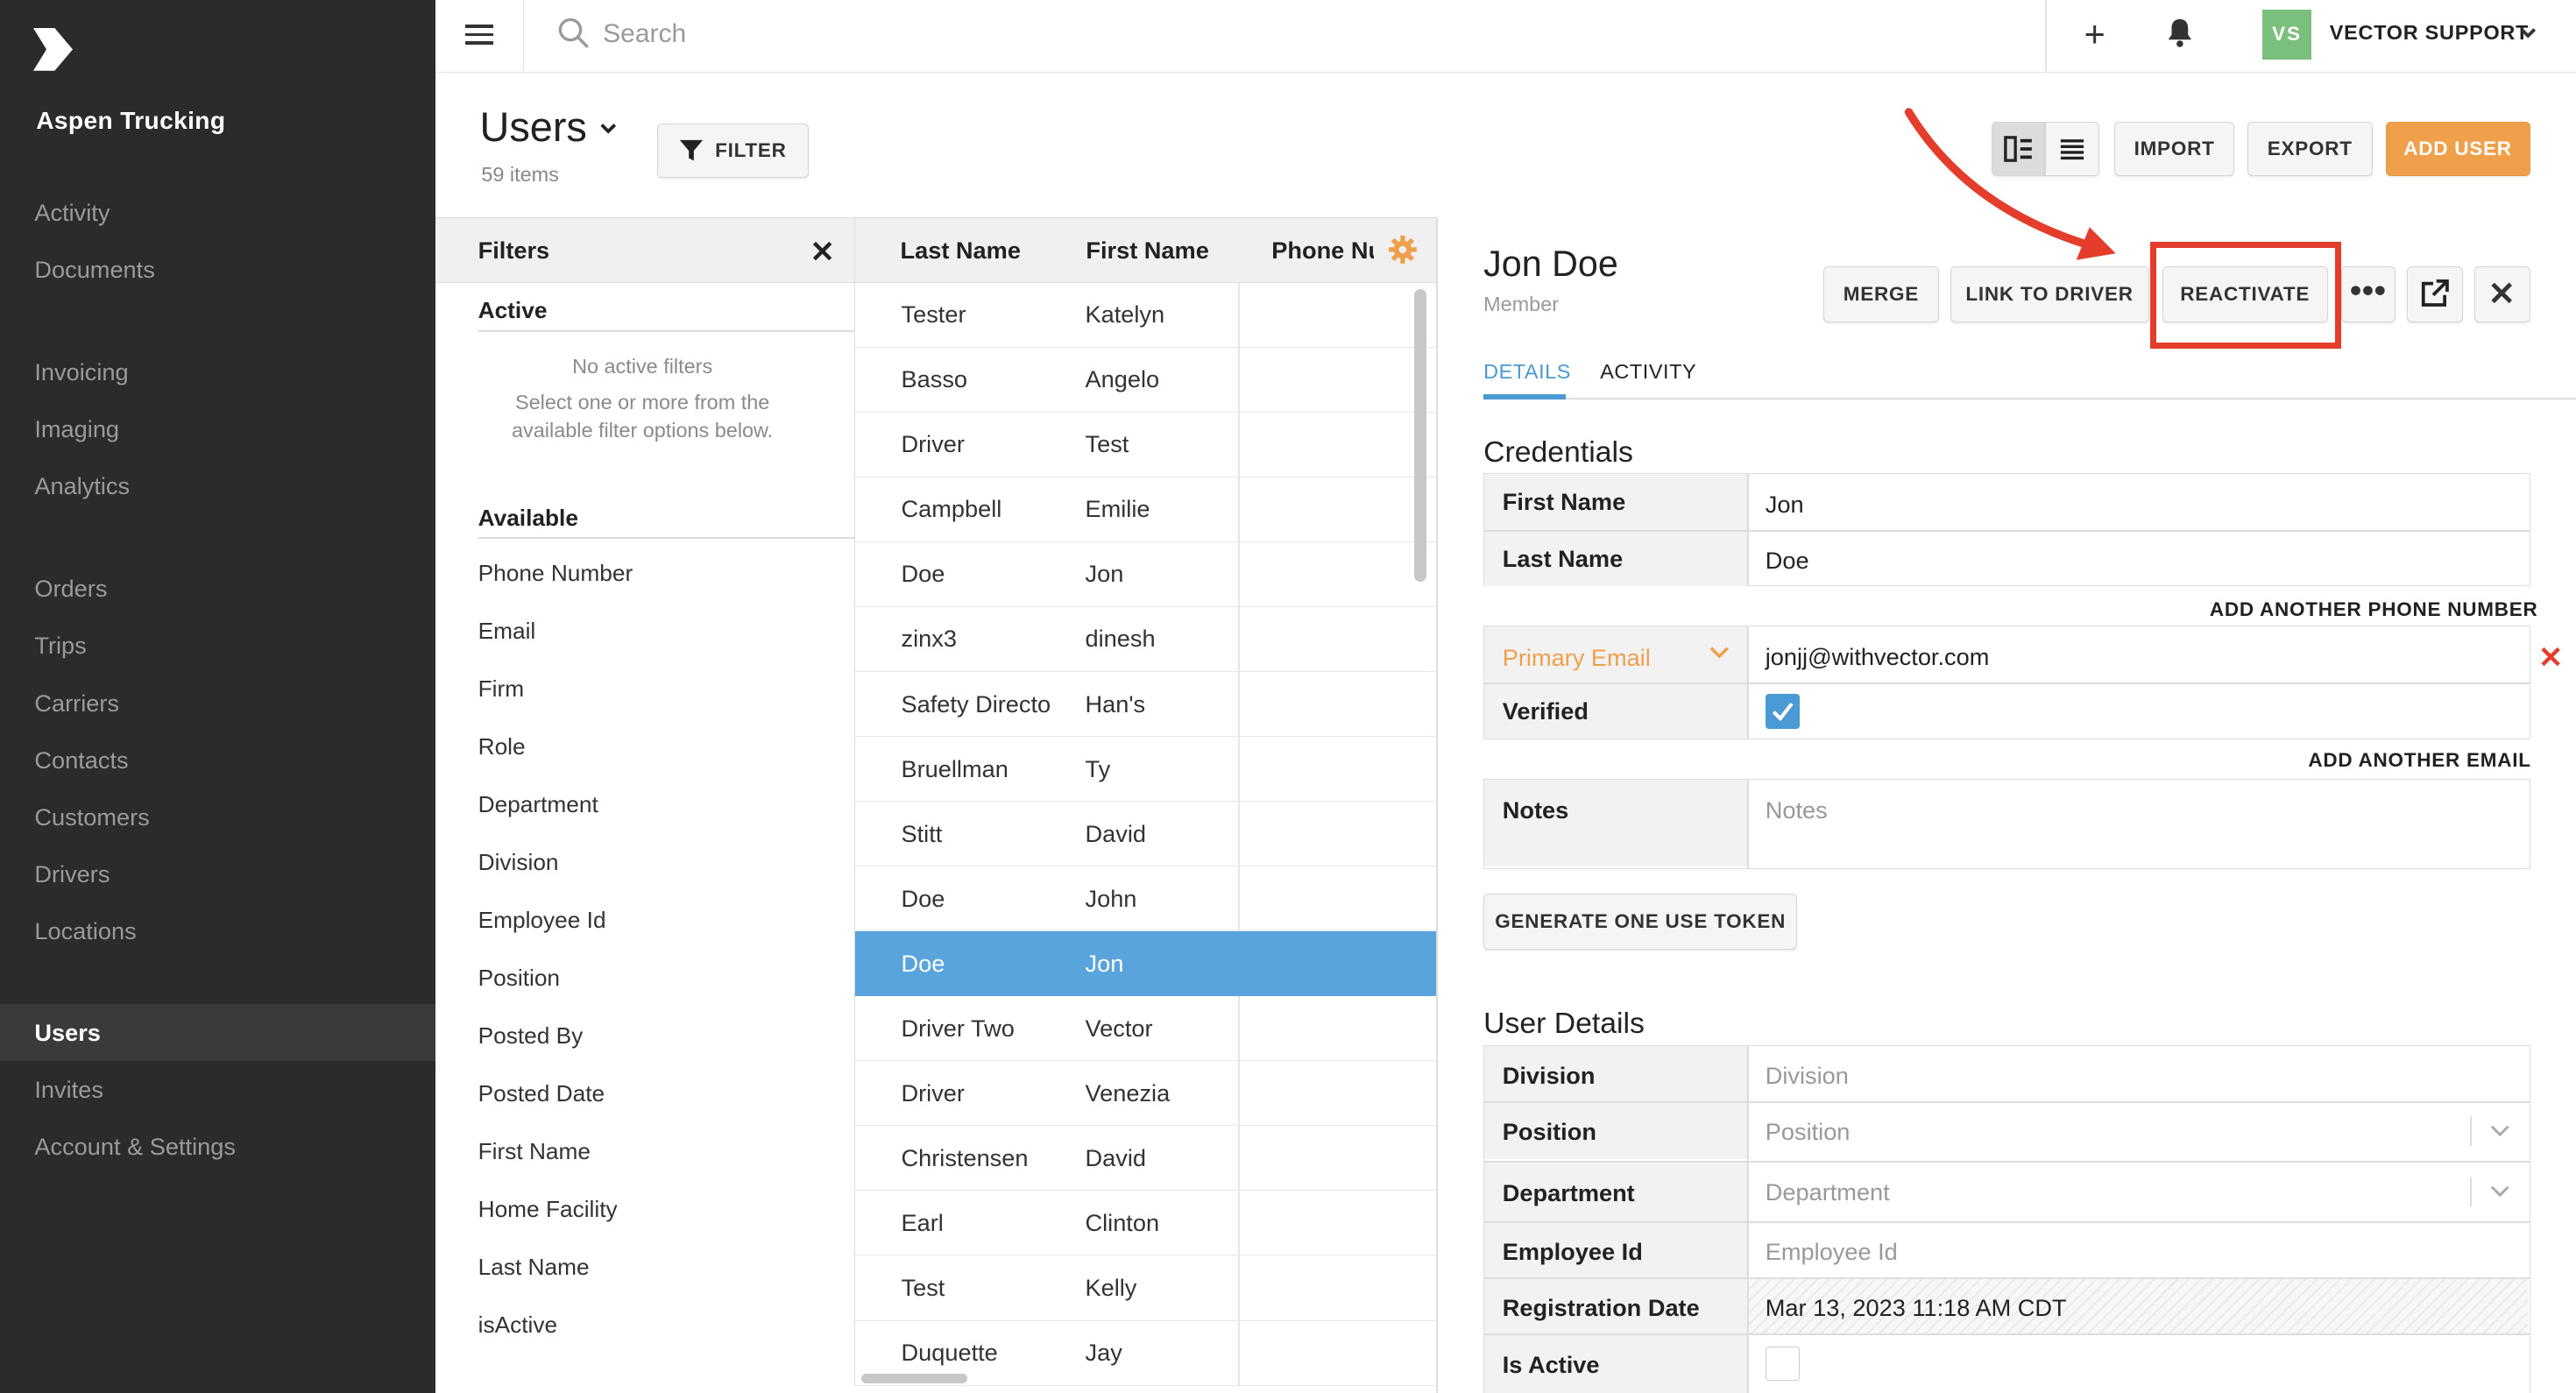 The image size is (2576, 1393). Describe the element at coordinates (217, 486) in the screenshot. I see `sidebar-item-analytics: Analytics` at that location.